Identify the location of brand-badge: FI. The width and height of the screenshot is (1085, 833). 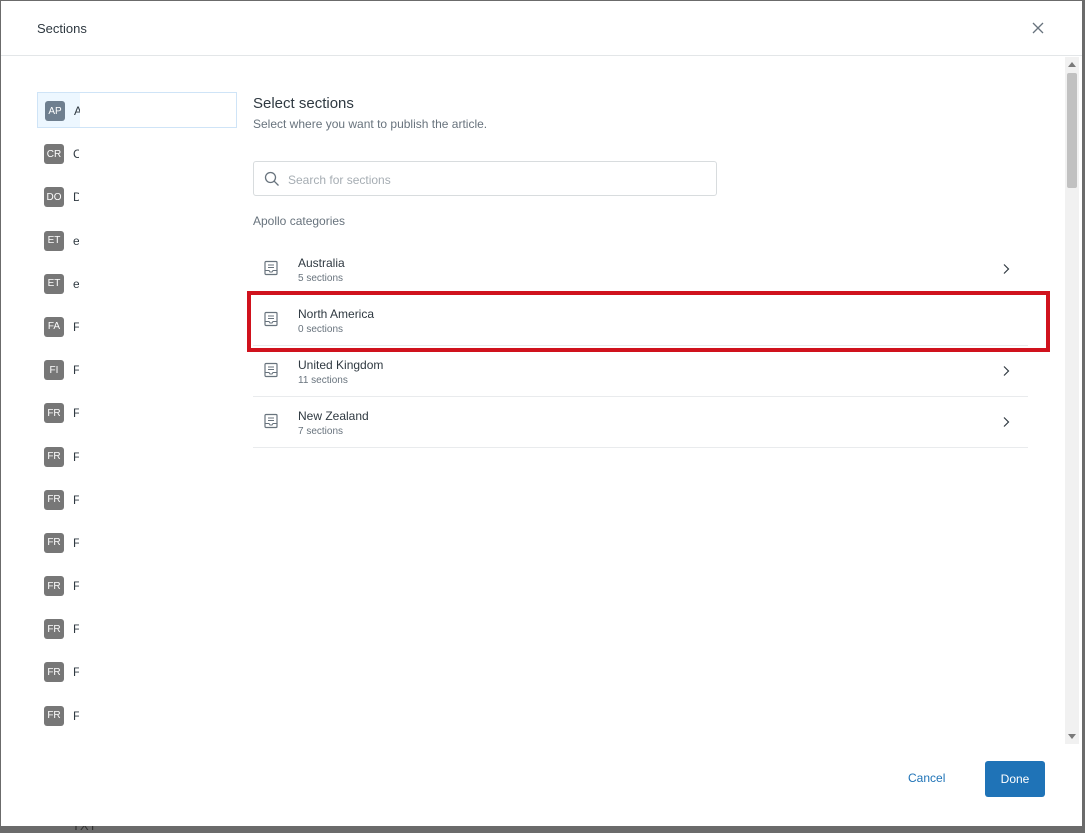
(54, 370).